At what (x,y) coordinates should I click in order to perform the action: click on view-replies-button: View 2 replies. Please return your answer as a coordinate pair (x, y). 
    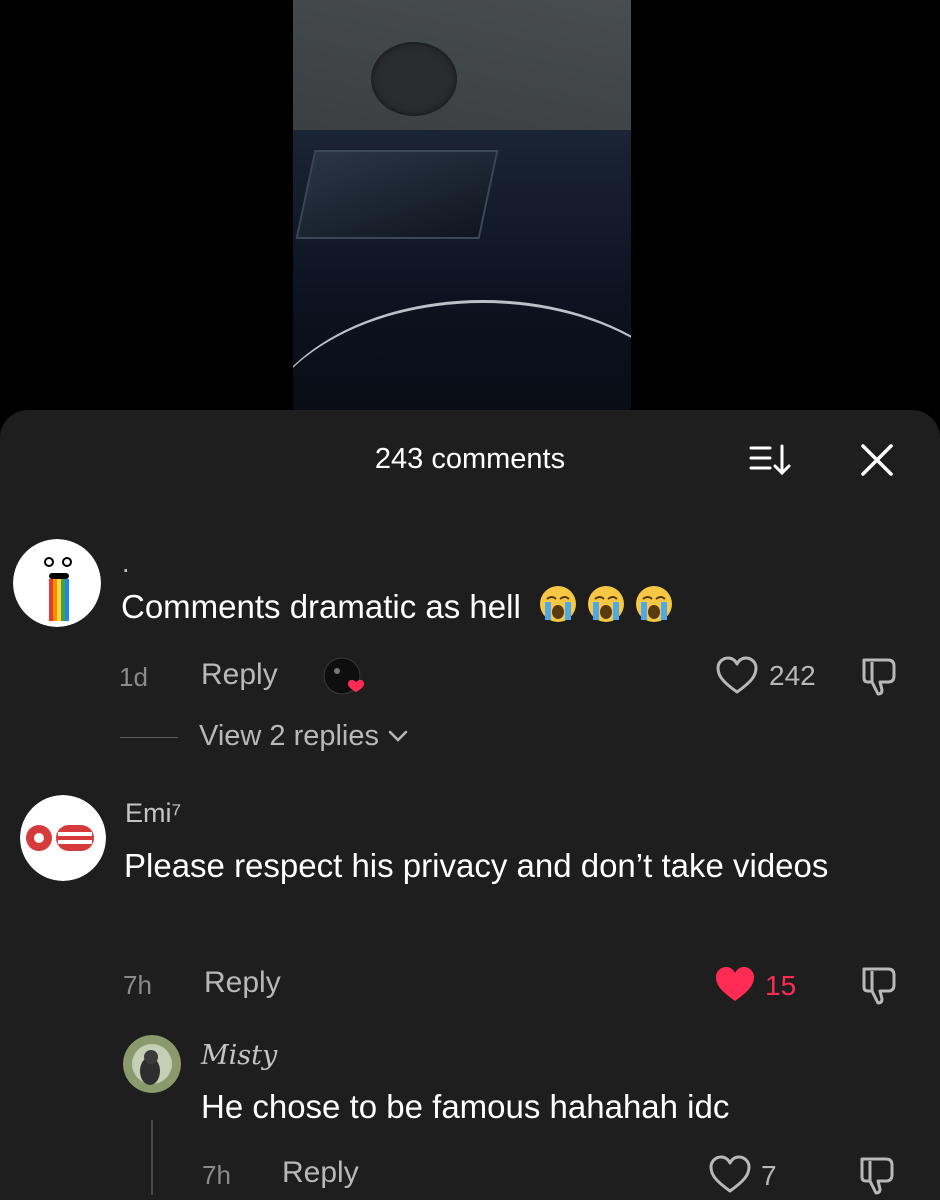
    Looking at the image, I should click on (304, 736).